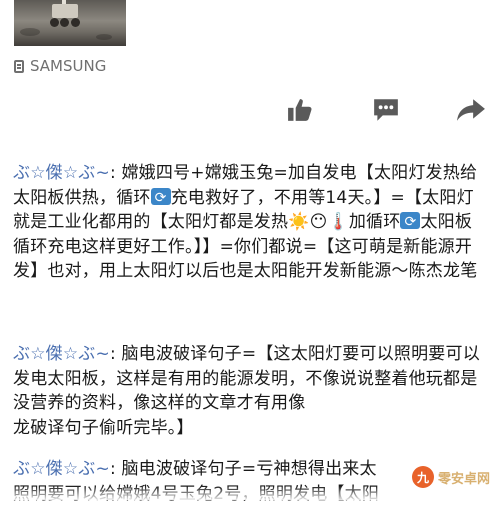 The image size is (500, 506). What do you see at coordinates (463, 479) in the screenshot?
I see `watermark-text: 零安卓网` at bounding box center [463, 479].